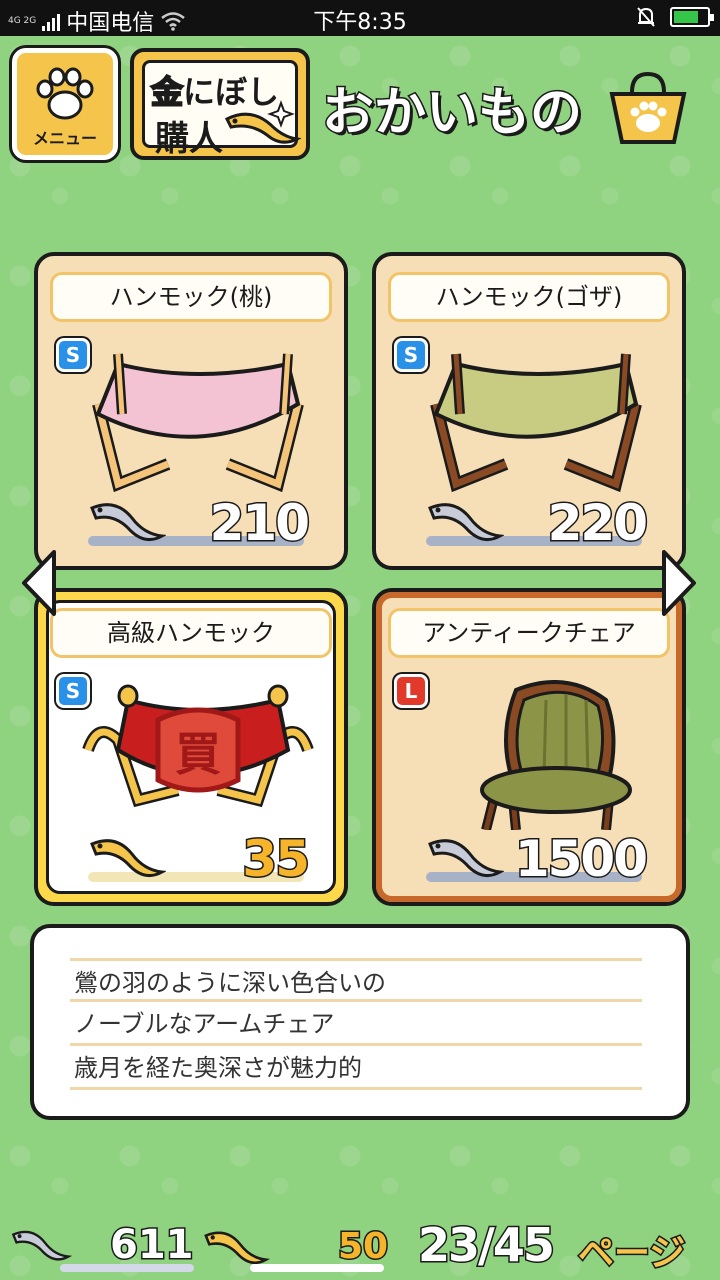 This screenshot has height=1280, width=720. I want to click on description-line: ノーブルなアームチェア, so click(356, 1024).